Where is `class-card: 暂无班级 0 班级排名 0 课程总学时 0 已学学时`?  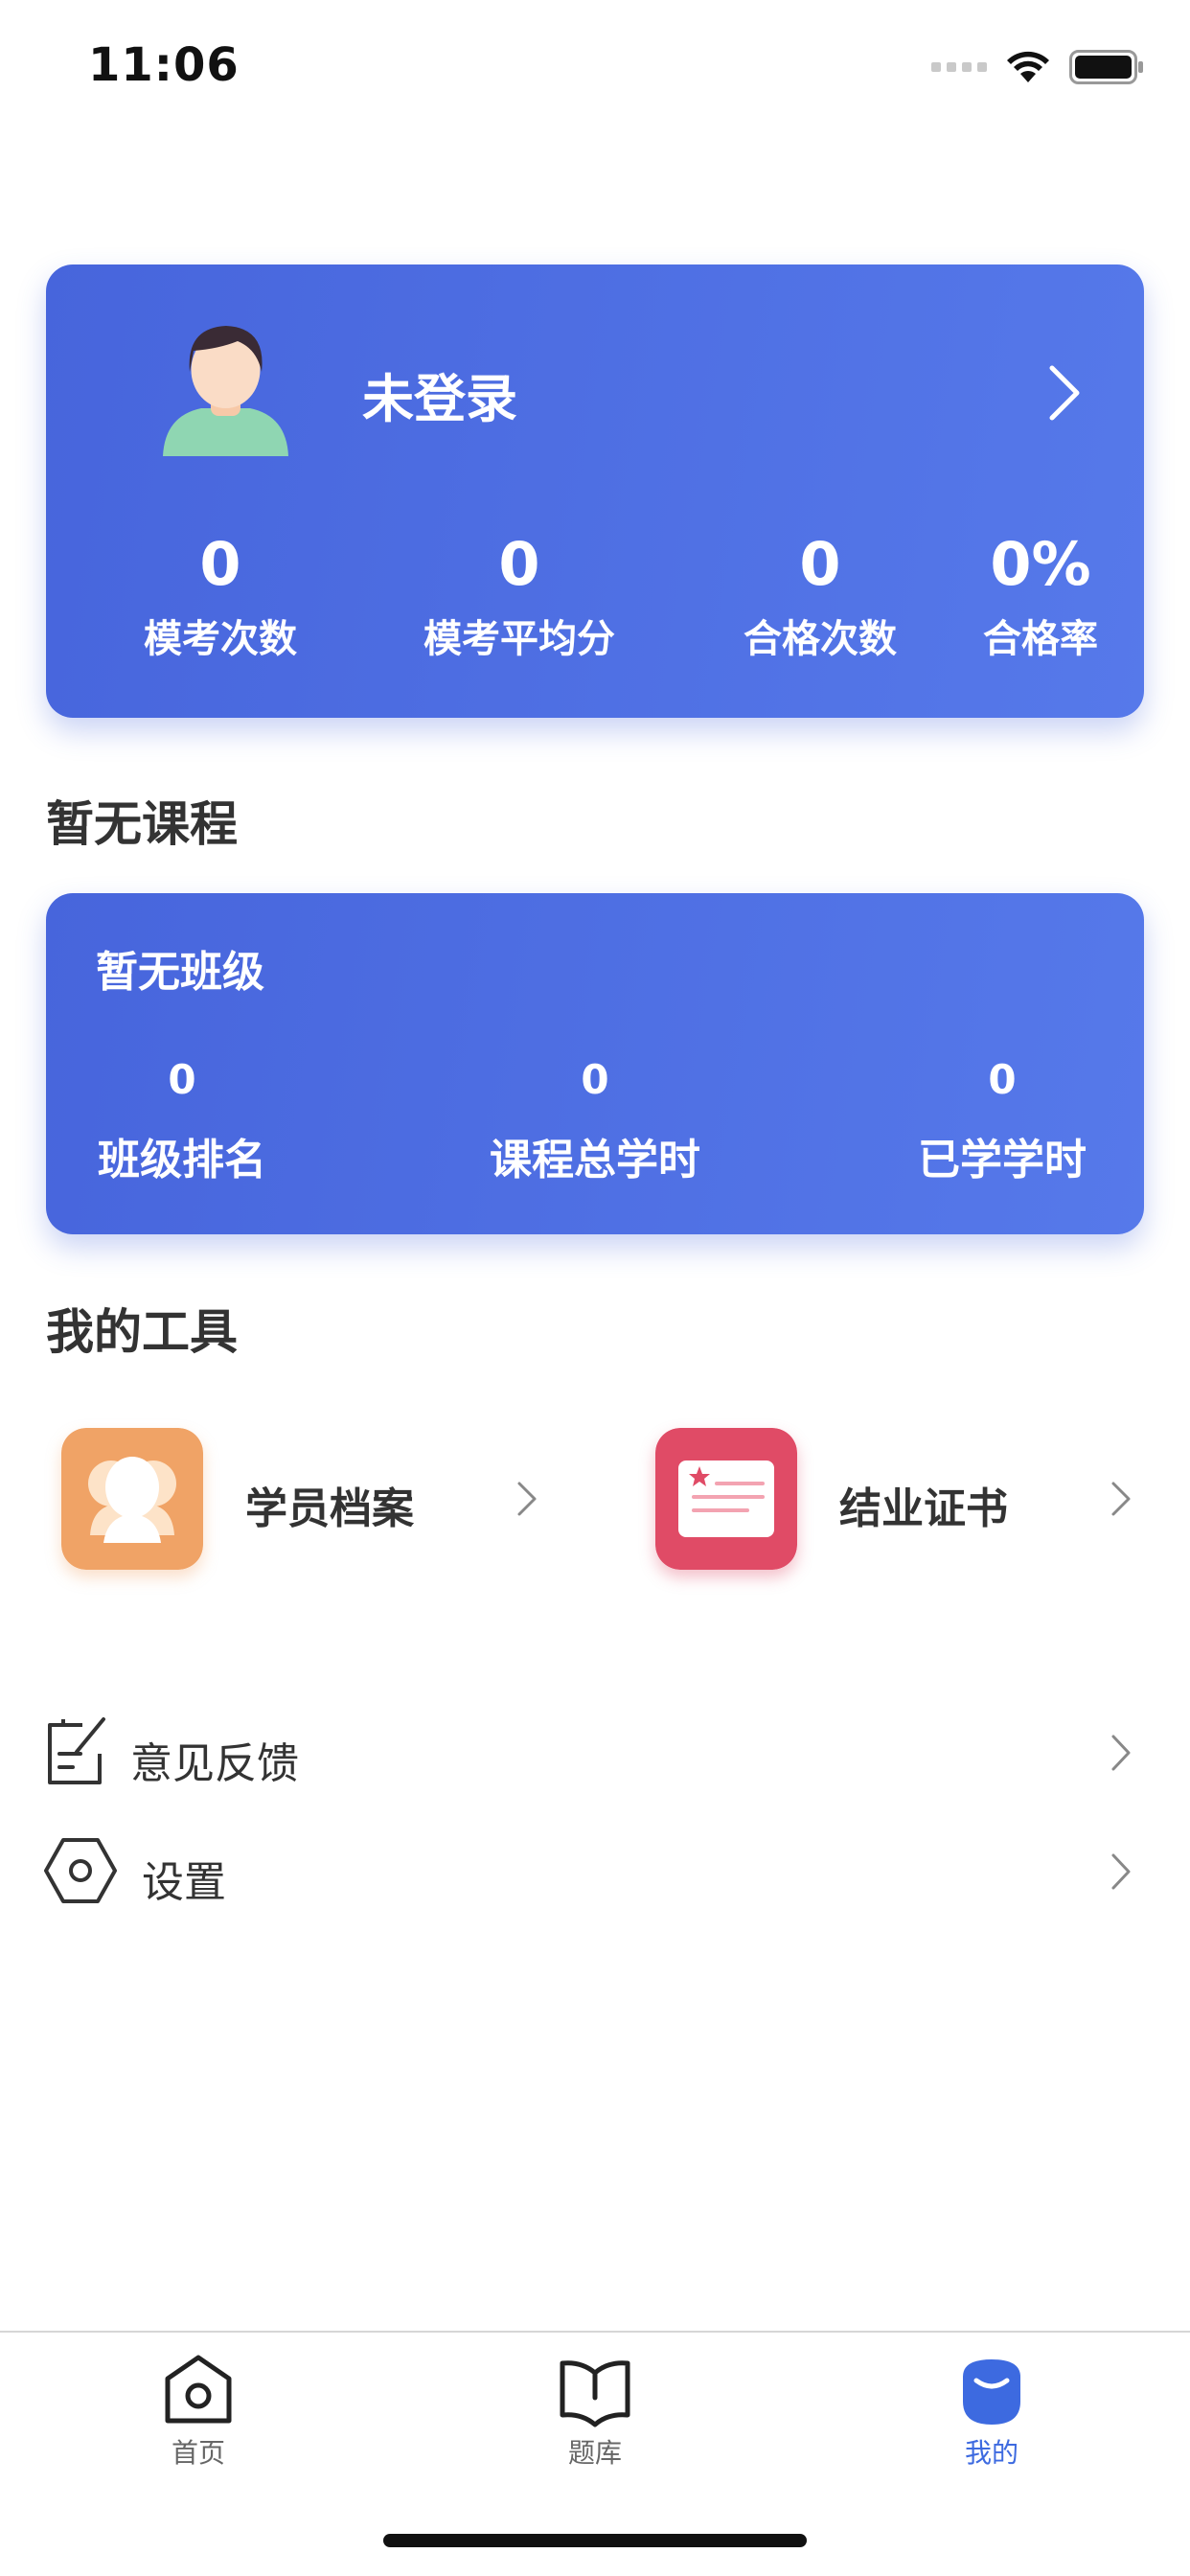
class-card: 暂无班级 0 班级排名 0 课程总学时 0 已学学时 is located at coordinates (595, 1063).